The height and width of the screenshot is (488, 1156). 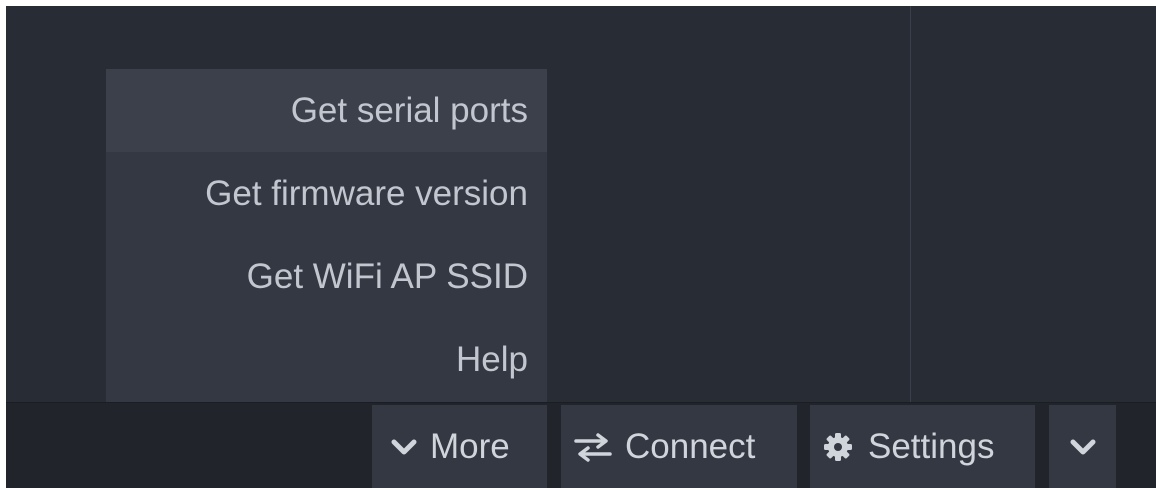 I want to click on menu-item-get-serial-ports: Get serial ports, so click(x=326, y=110).